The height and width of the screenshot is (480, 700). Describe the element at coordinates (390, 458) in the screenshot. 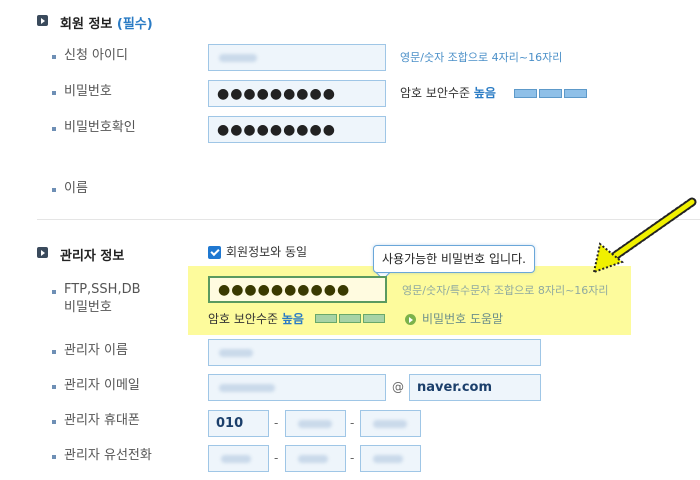

I see `phone-part3-input` at that location.